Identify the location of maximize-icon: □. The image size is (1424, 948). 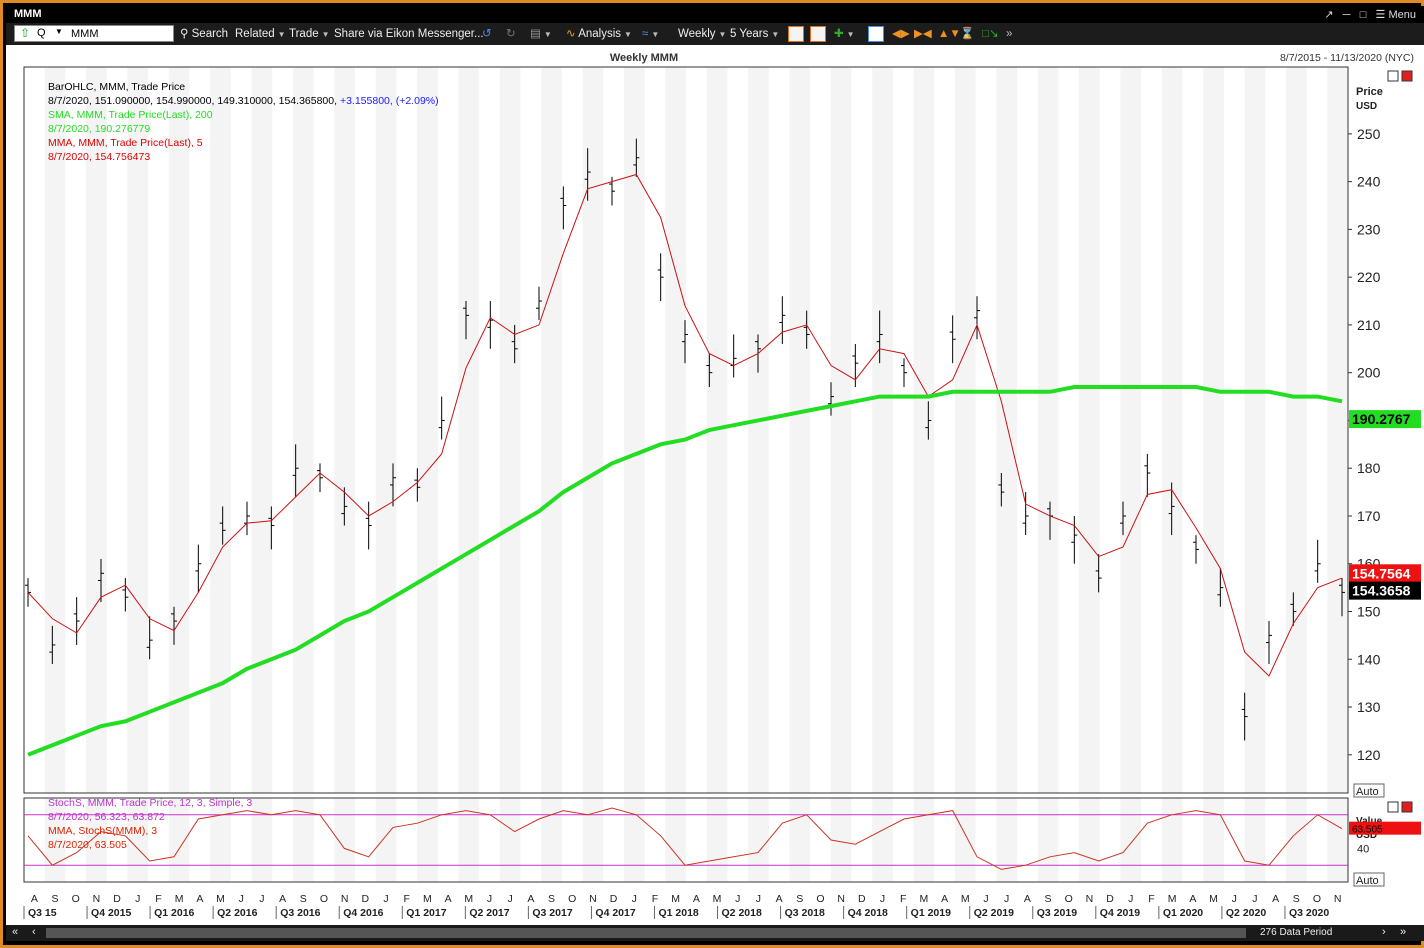
(1363, 15).